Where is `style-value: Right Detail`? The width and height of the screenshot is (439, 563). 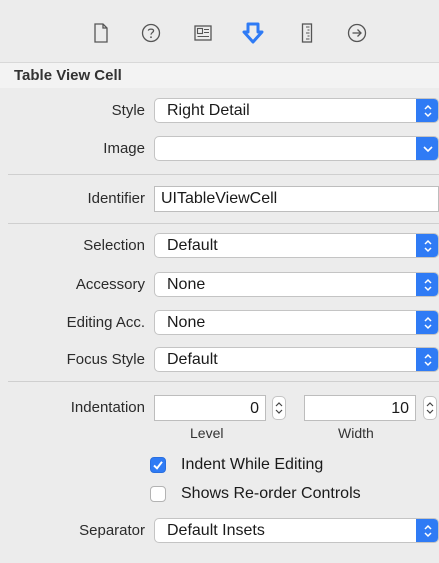 style-value: Right Detail is located at coordinates (208, 110).